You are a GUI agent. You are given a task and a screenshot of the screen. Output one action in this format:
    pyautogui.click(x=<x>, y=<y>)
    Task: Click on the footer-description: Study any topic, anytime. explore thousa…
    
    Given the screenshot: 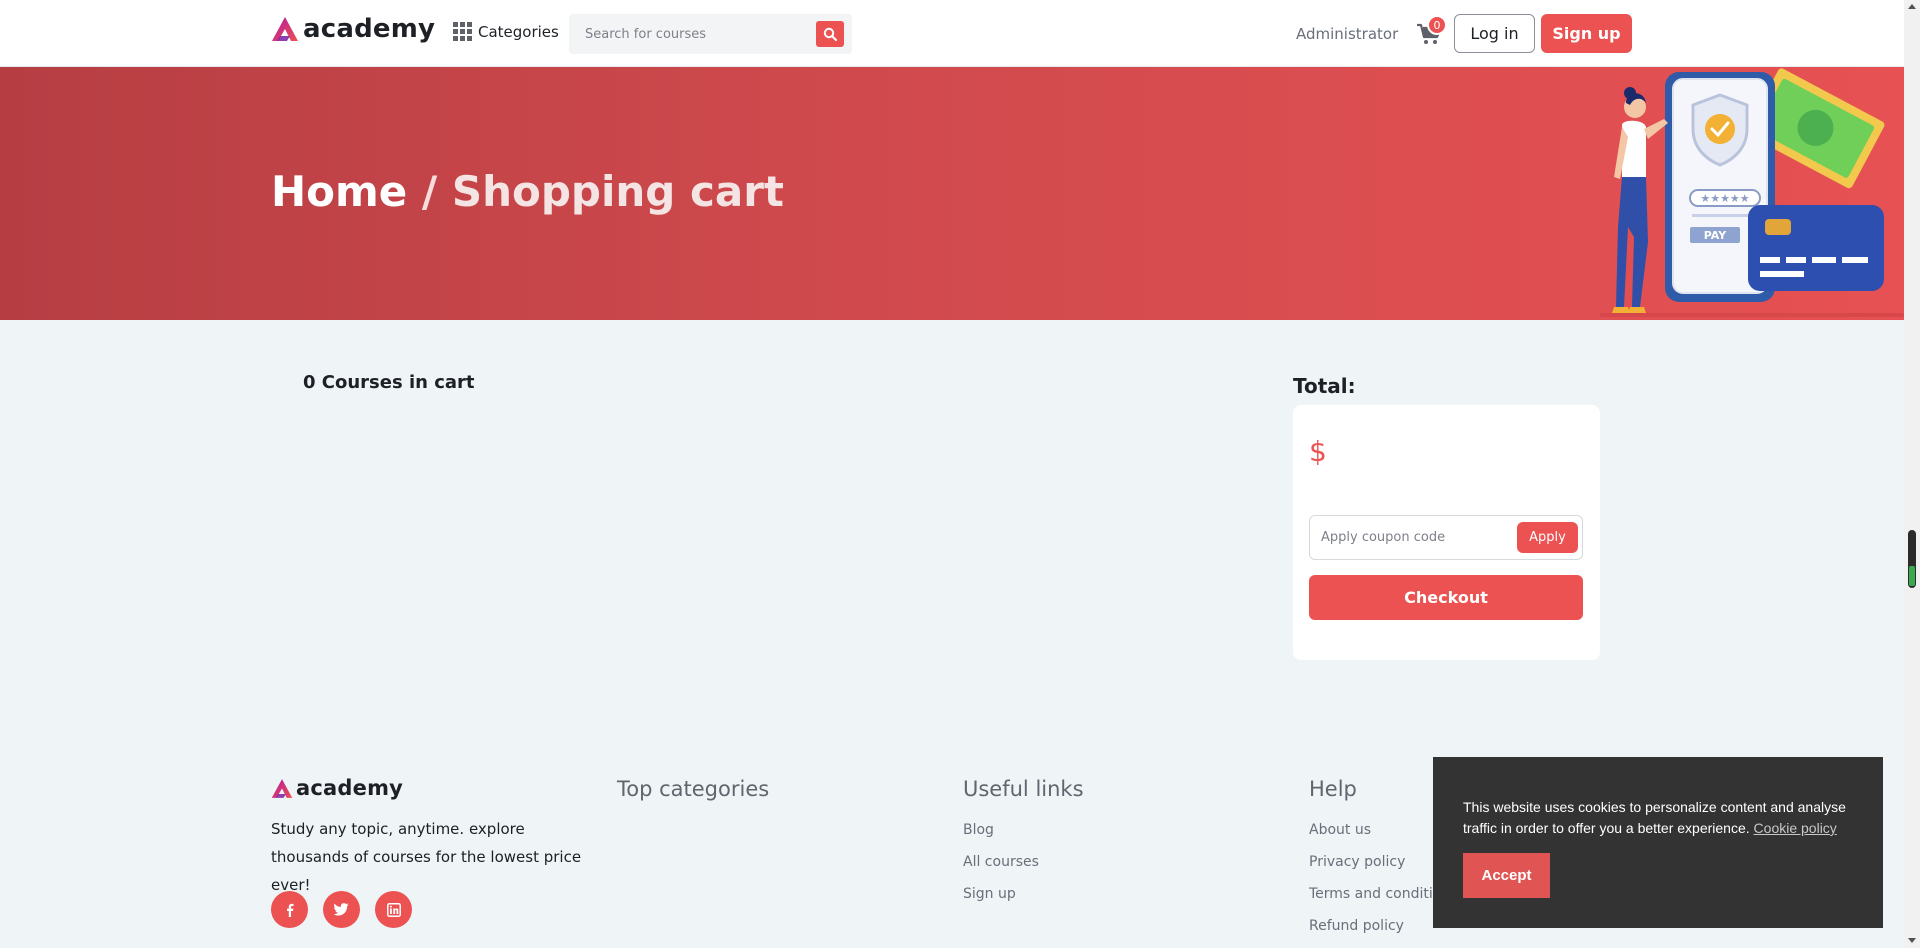 What is the action you would take?
    pyautogui.click(x=426, y=857)
    